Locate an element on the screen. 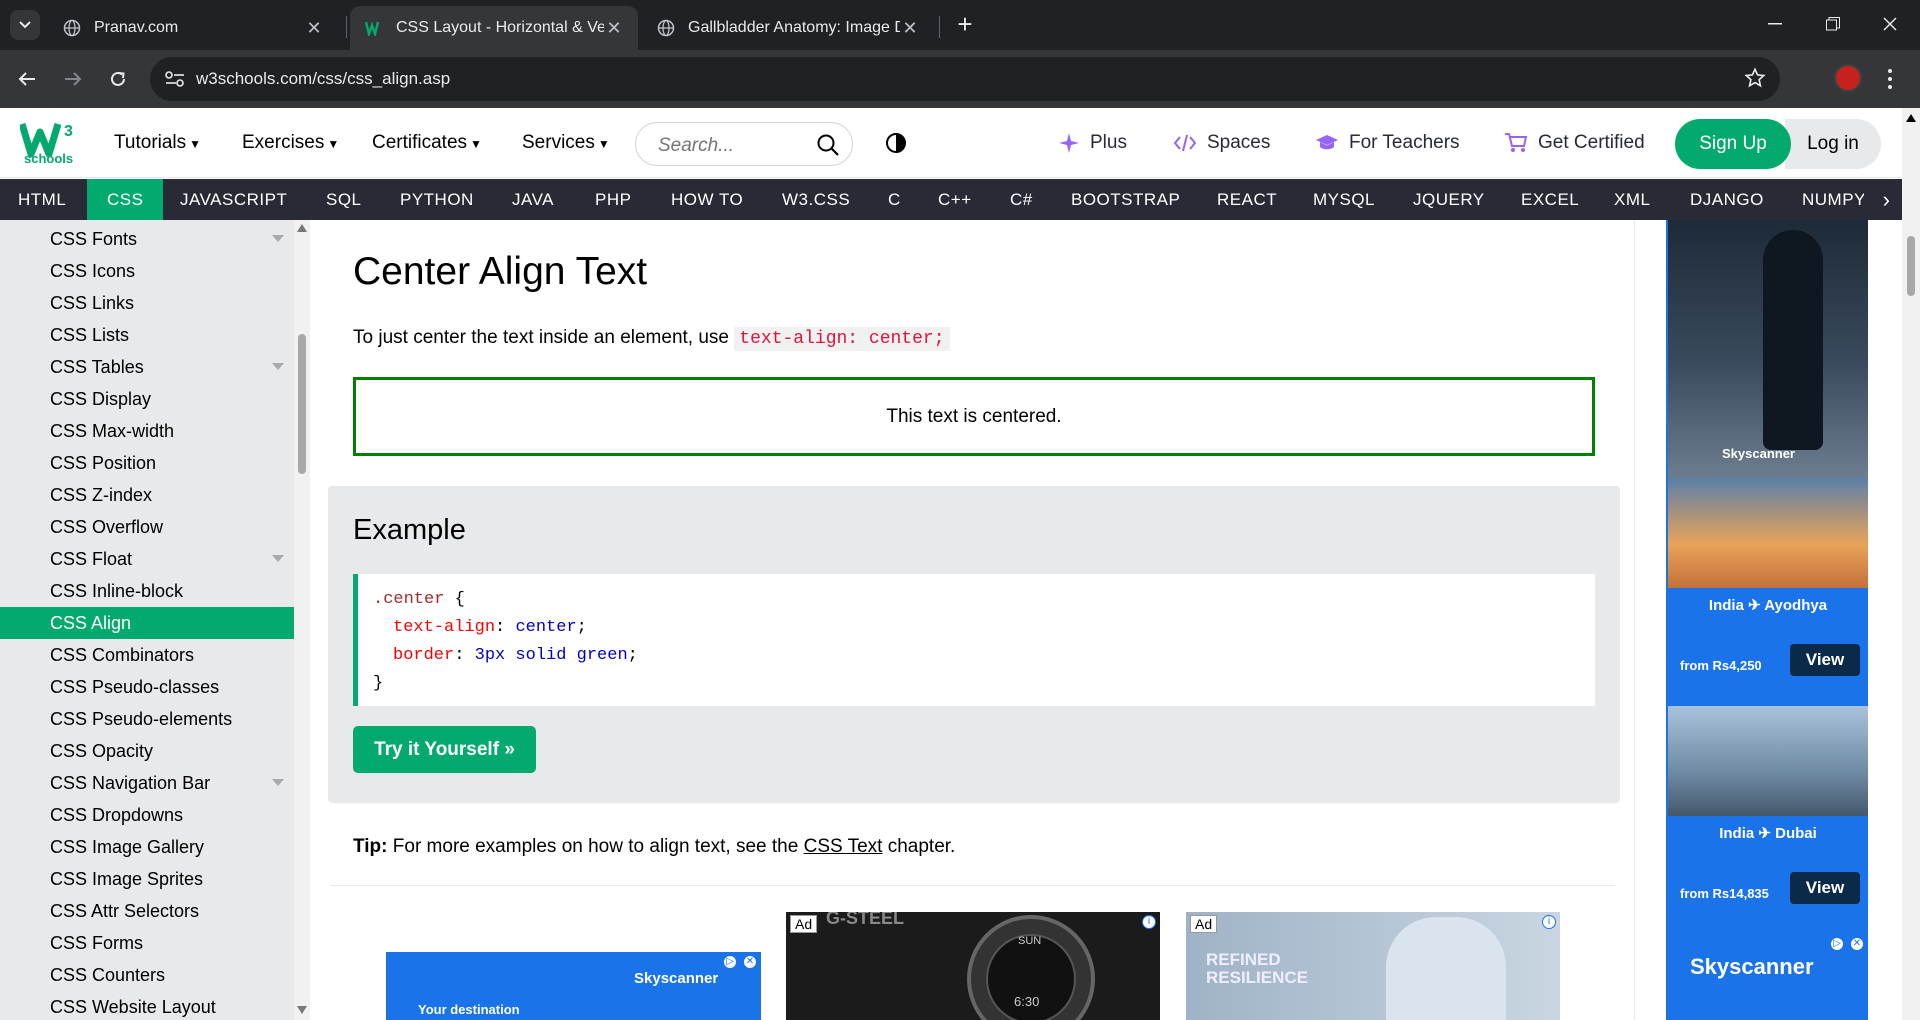 The width and height of the screenshot is (1920, 1020). plus-link: Plus is located at coordinates (1092, 143).